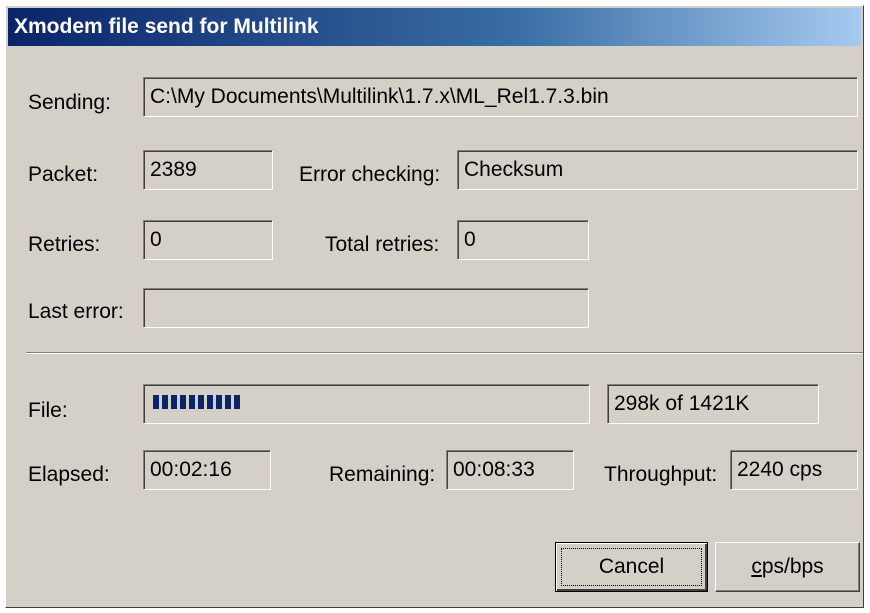 The width and height of the screenshot is (870, 613). What do you see at coordinates (794, 470) in the screenshot?
I see `throughput-field: 2240 cps` at bounding box center [794, 470].